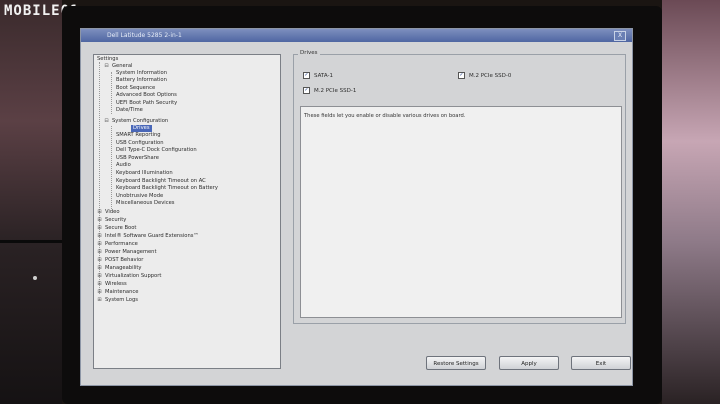 The width and height of the screenshot is (720, 404). I want to click on tree-label: System Information, so click(142, 73).